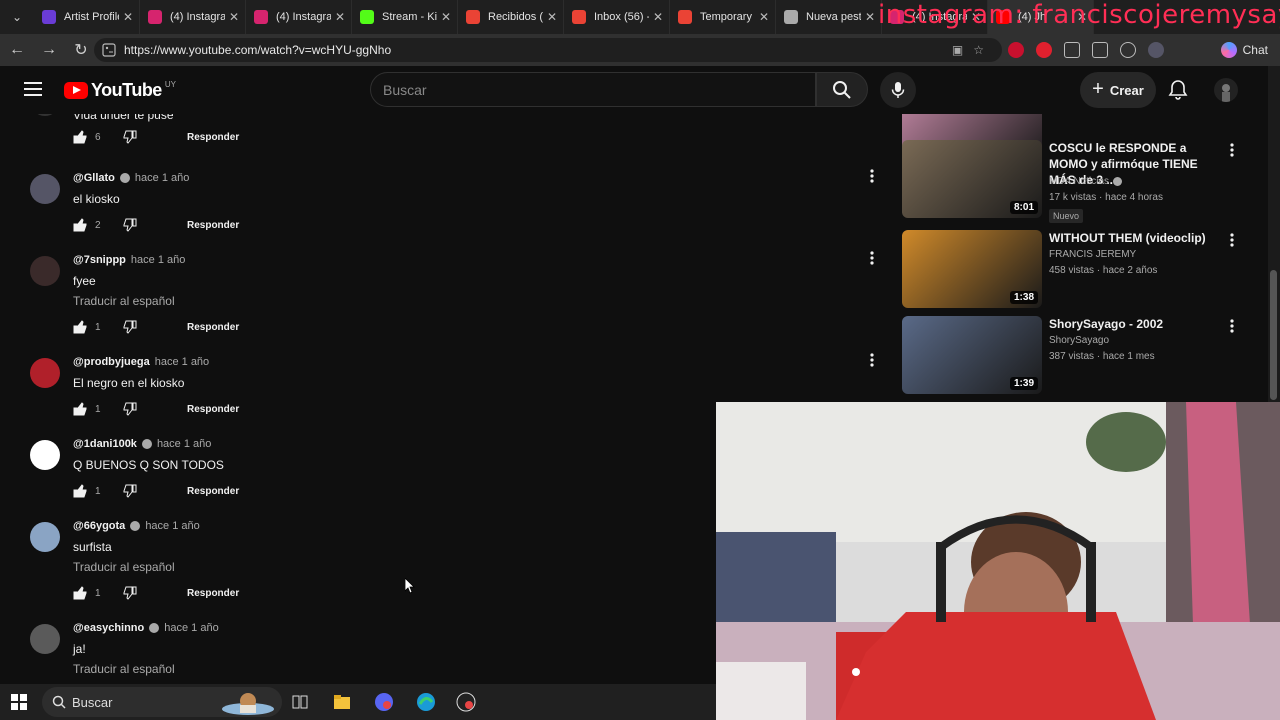  Describe the element at coordinates (111, 362) in the screenshot. I see `comment-author: @prodbyjuega` at that location.